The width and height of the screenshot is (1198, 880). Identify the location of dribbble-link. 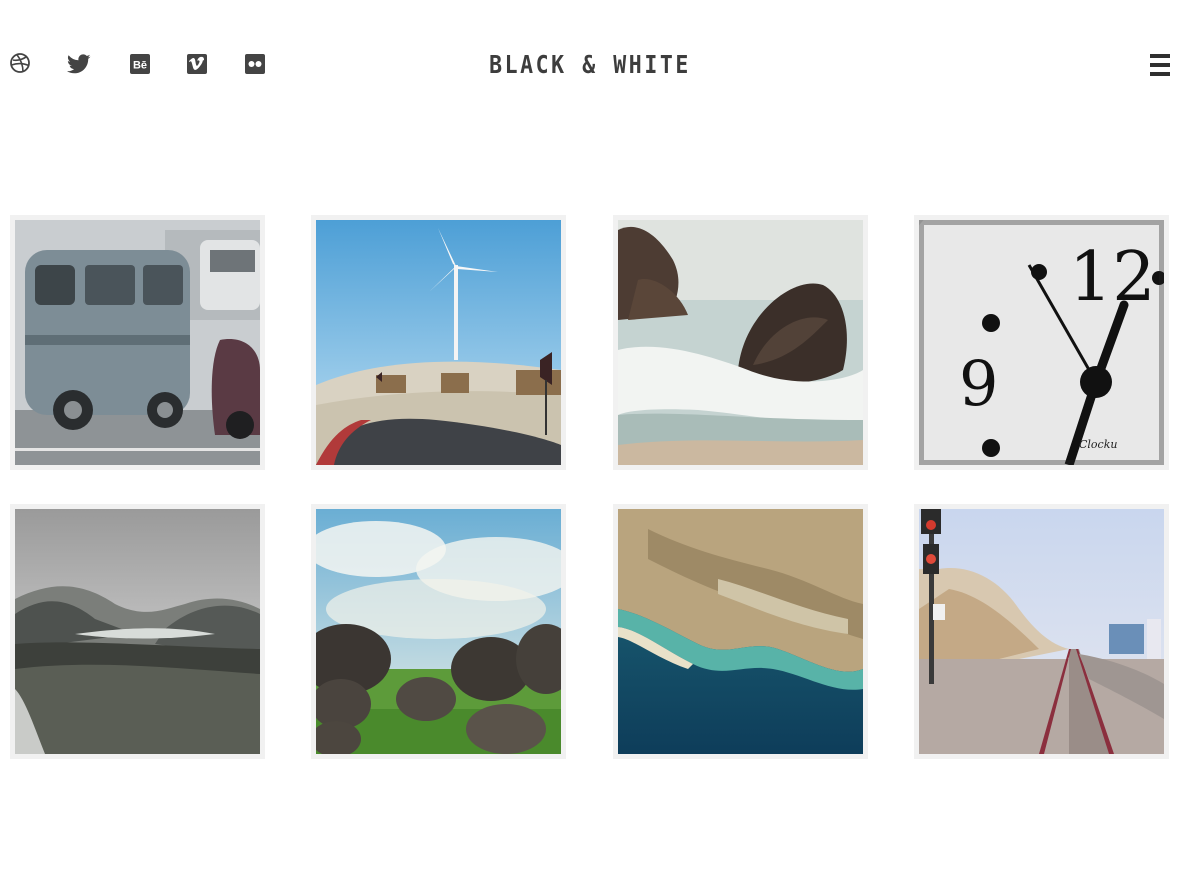
(22, 64).